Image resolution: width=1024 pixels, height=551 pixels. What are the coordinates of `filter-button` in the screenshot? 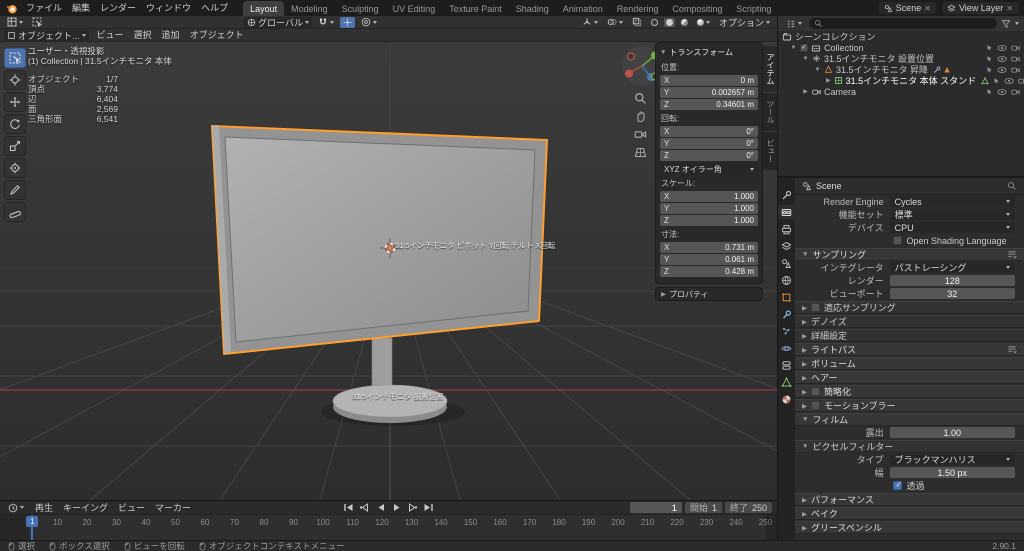 It's located at (1006, 24).